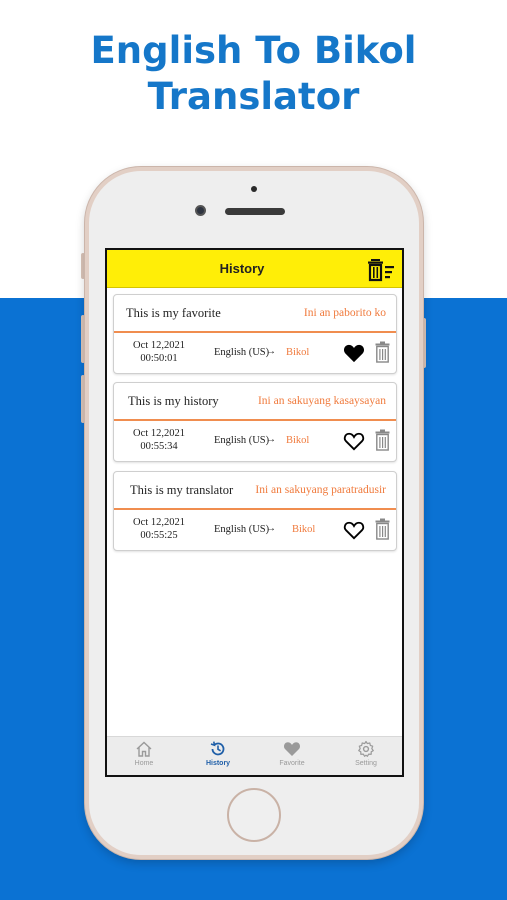  What do you see at coordinates (255, 211) in the screenshot?
I see `phone-speaker` at bounding box center [255, 211].